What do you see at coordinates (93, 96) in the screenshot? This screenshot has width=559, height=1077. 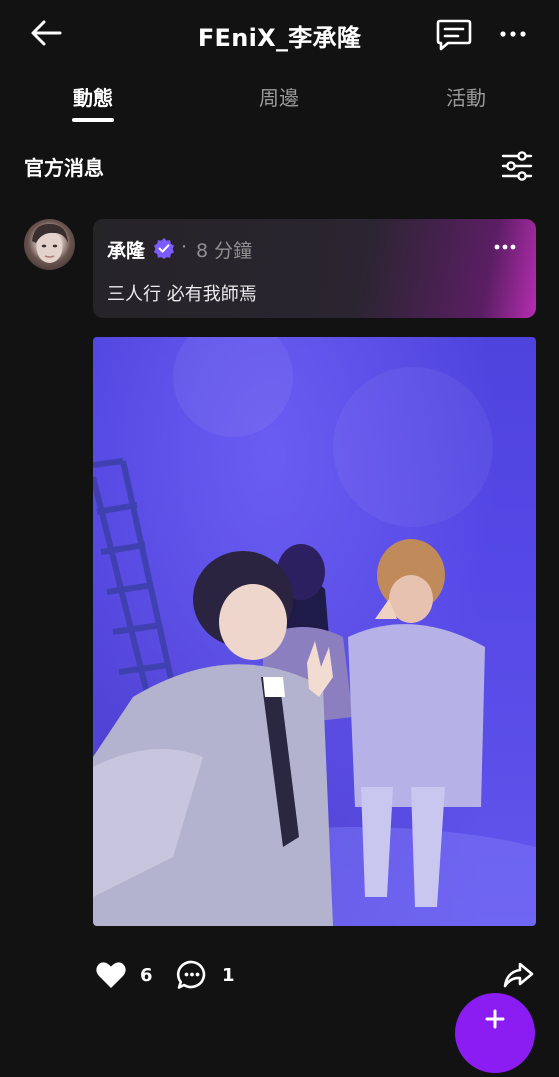 I see `tab-feed: 動態` at bounding box center [93, 96].